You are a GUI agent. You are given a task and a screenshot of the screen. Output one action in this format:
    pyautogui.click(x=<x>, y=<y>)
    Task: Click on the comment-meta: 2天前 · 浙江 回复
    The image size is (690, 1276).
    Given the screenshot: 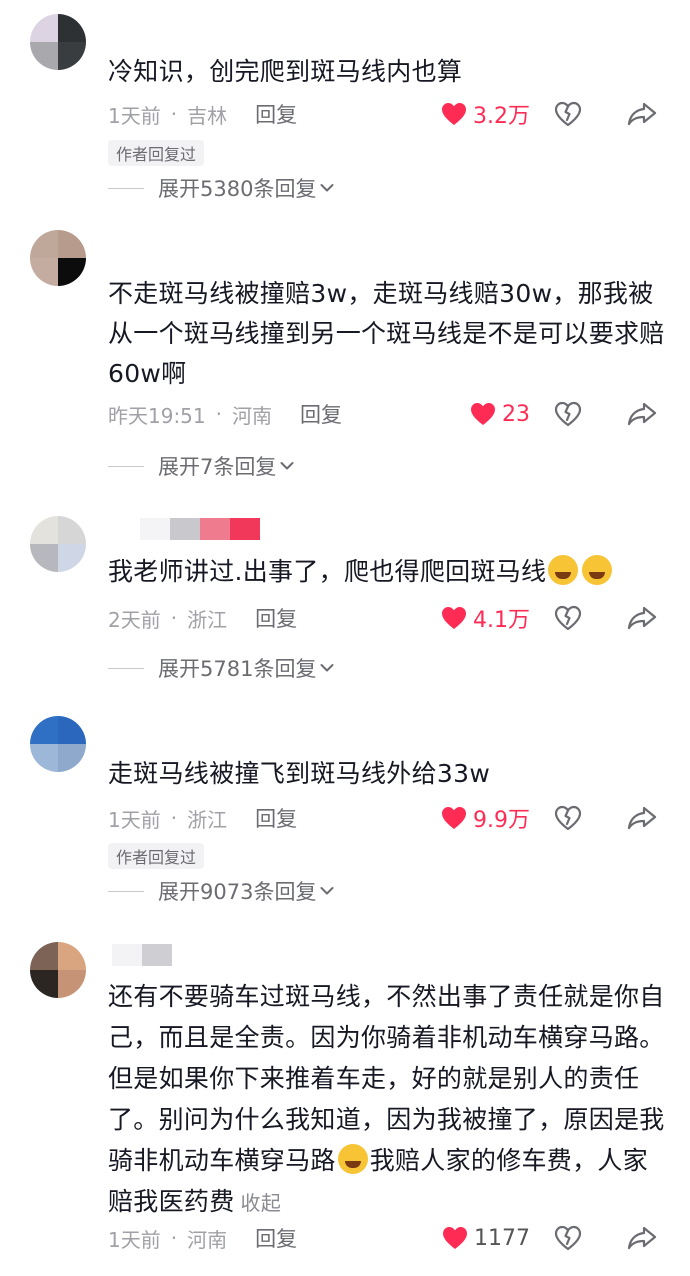 What is the action you would take?
    pyautogui.click(x=388, y=618)
    